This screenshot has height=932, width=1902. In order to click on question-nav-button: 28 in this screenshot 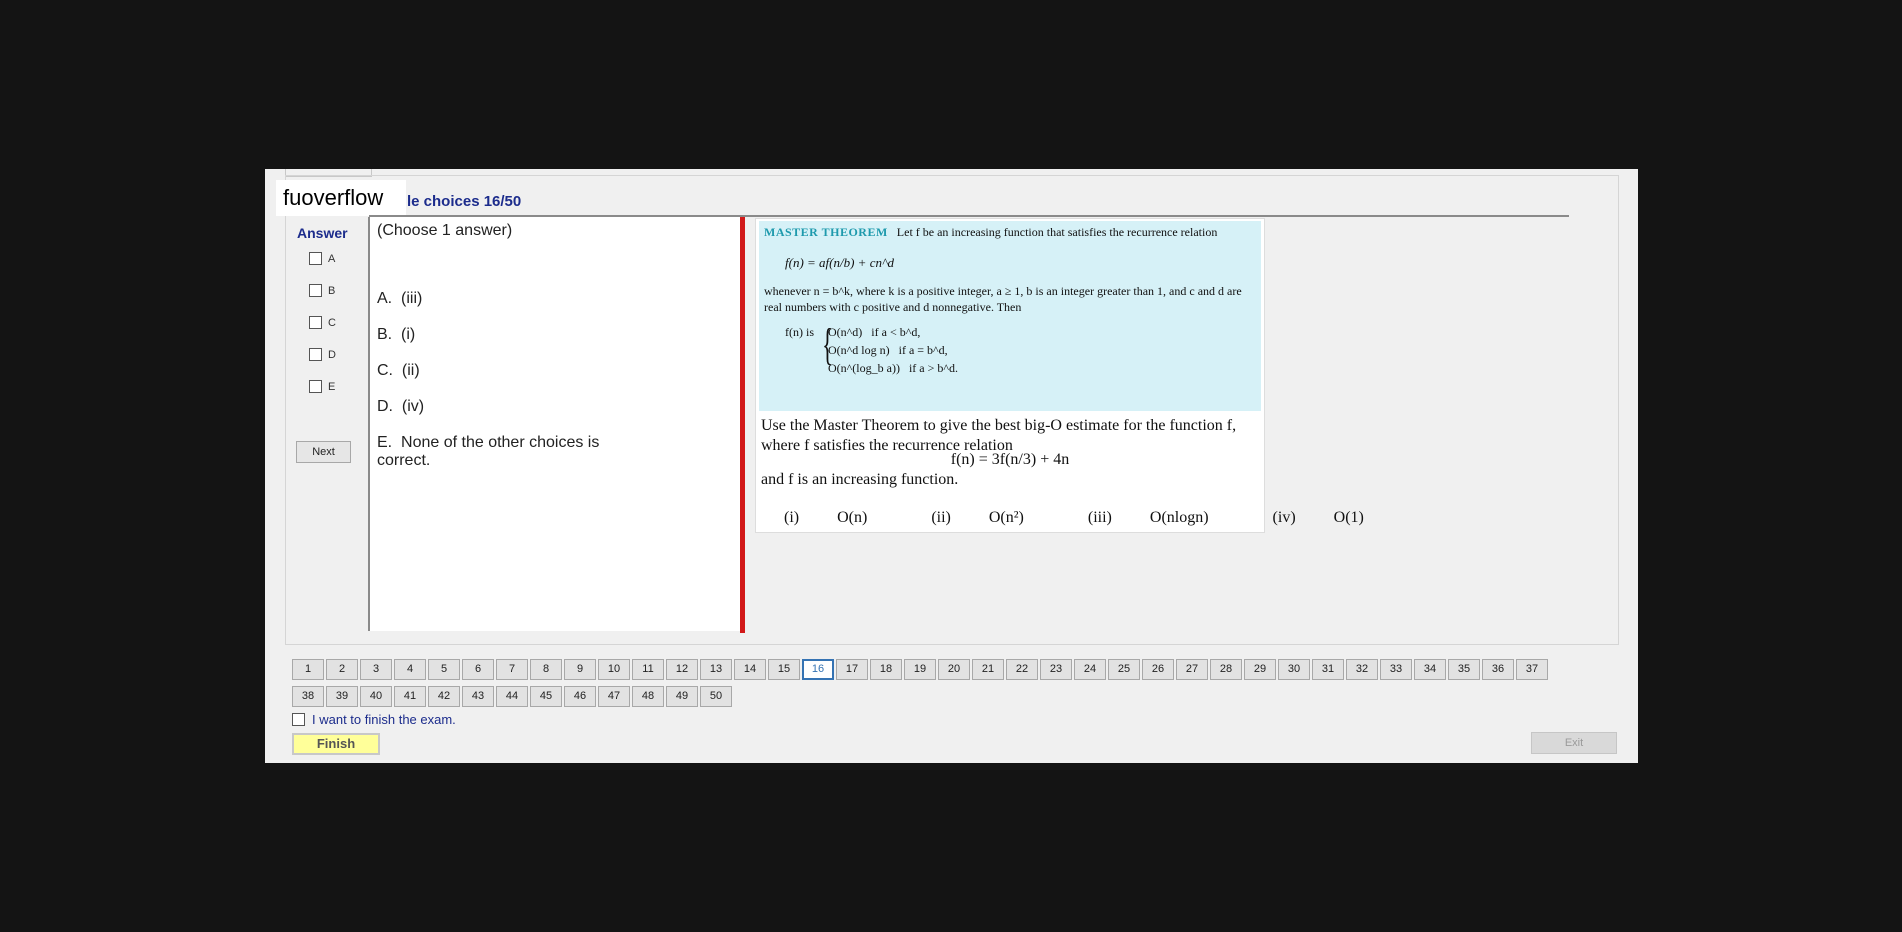, I will do `click(1226, 669)`.